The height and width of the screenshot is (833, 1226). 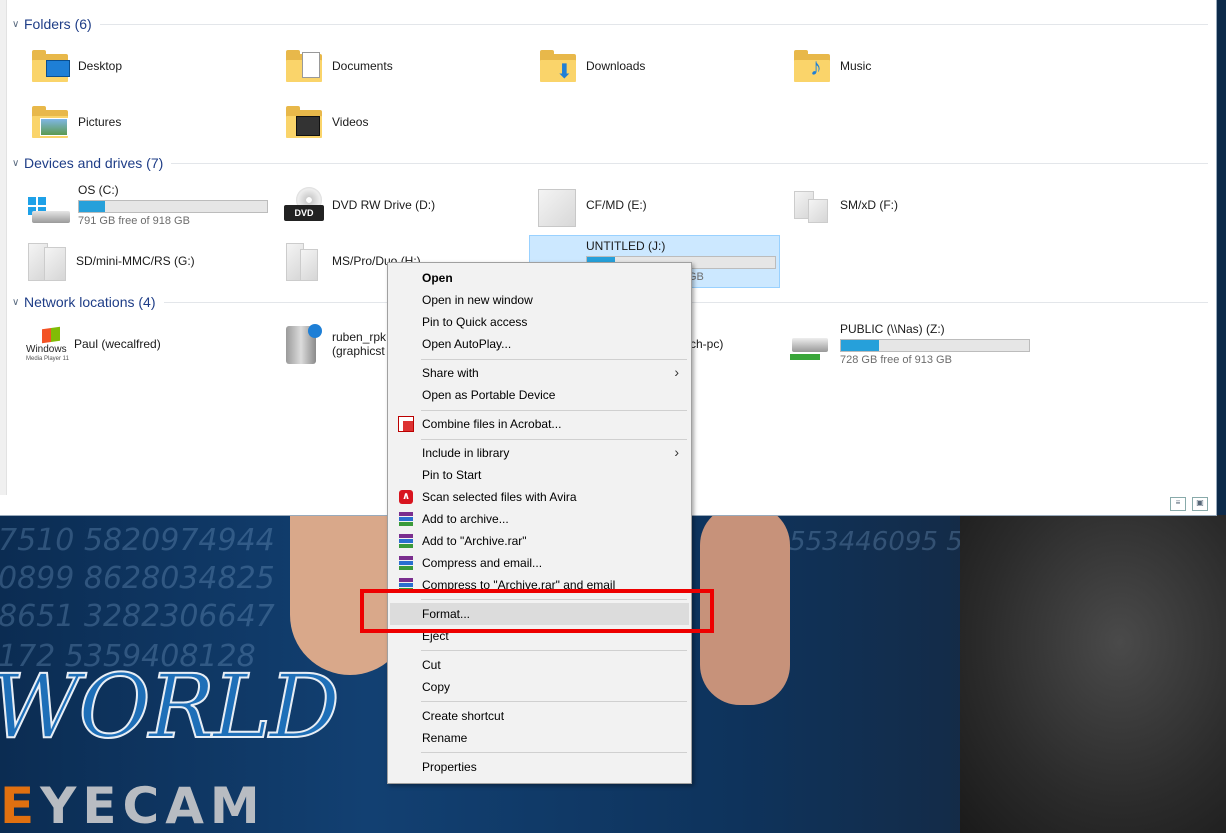 What do you see at coordinates (48, 261) in the screenshot?
I see `card-reader-icon` at bounding box center [48, 261].